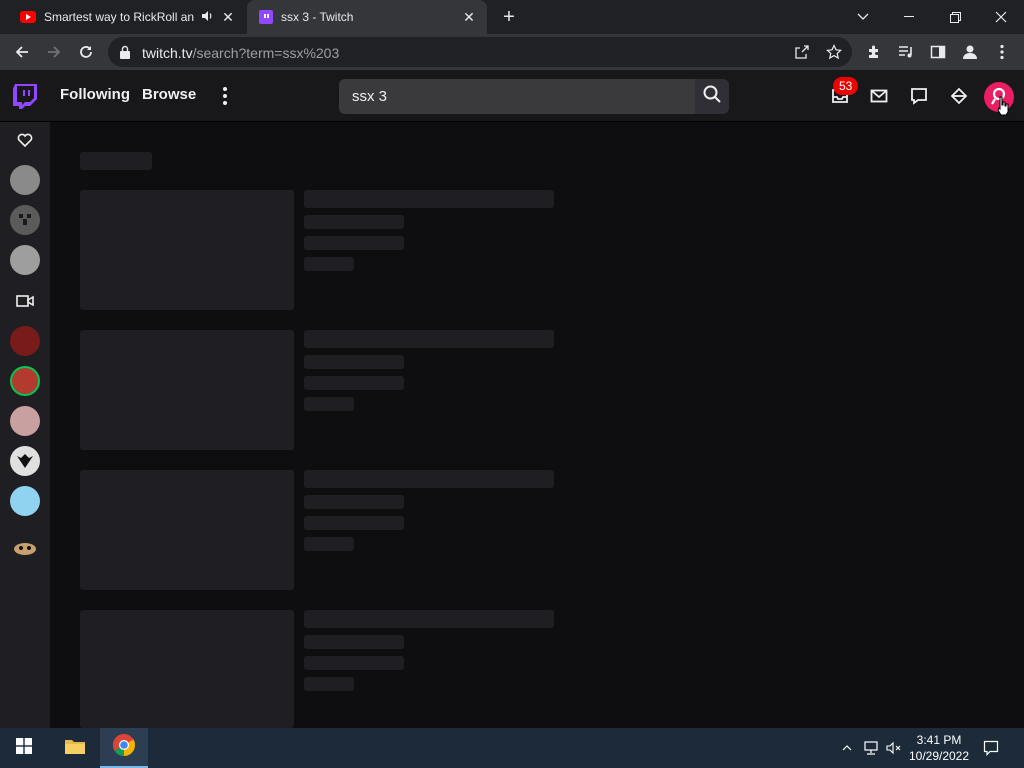 Image resolution: width=1024 pixels, height=768 pixels. Describe the element at coordinates (266, 53) in the screenshot. I see `url-path: /search?term=ssx%203` at that location.